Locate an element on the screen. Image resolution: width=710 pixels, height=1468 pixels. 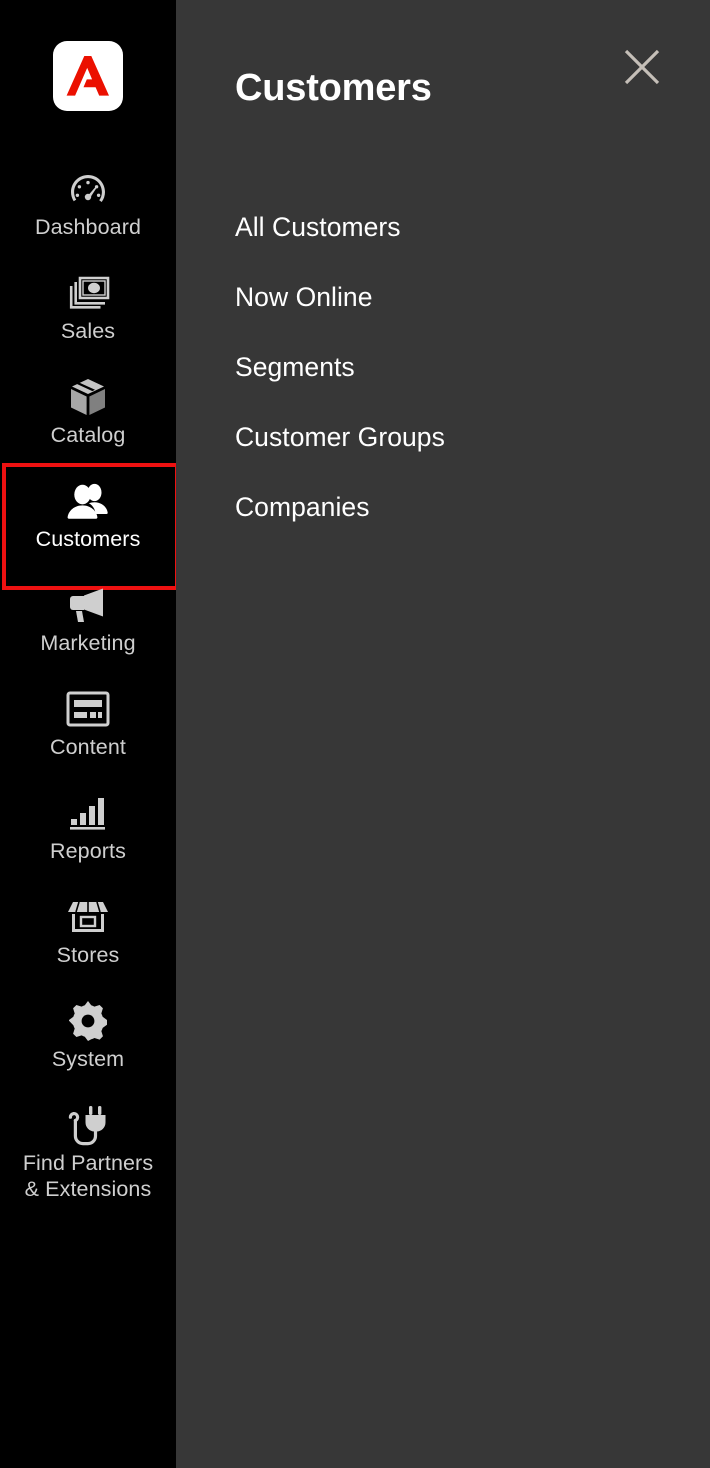
gear-icon is located at coordinates (88, 1021).